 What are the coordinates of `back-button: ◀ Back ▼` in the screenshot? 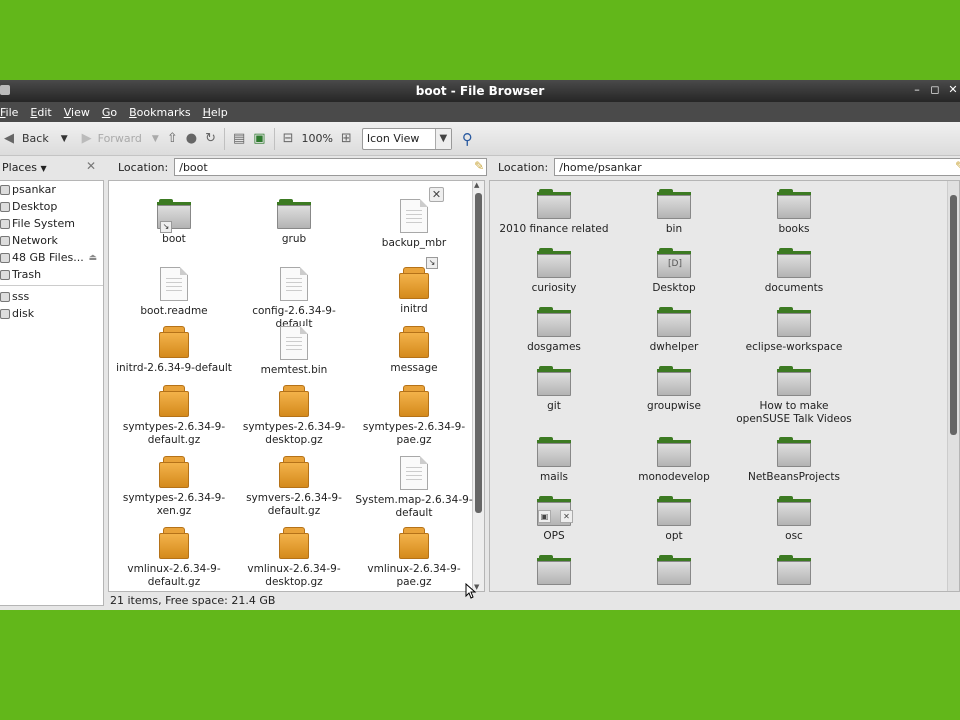 It's located at (36, 139).